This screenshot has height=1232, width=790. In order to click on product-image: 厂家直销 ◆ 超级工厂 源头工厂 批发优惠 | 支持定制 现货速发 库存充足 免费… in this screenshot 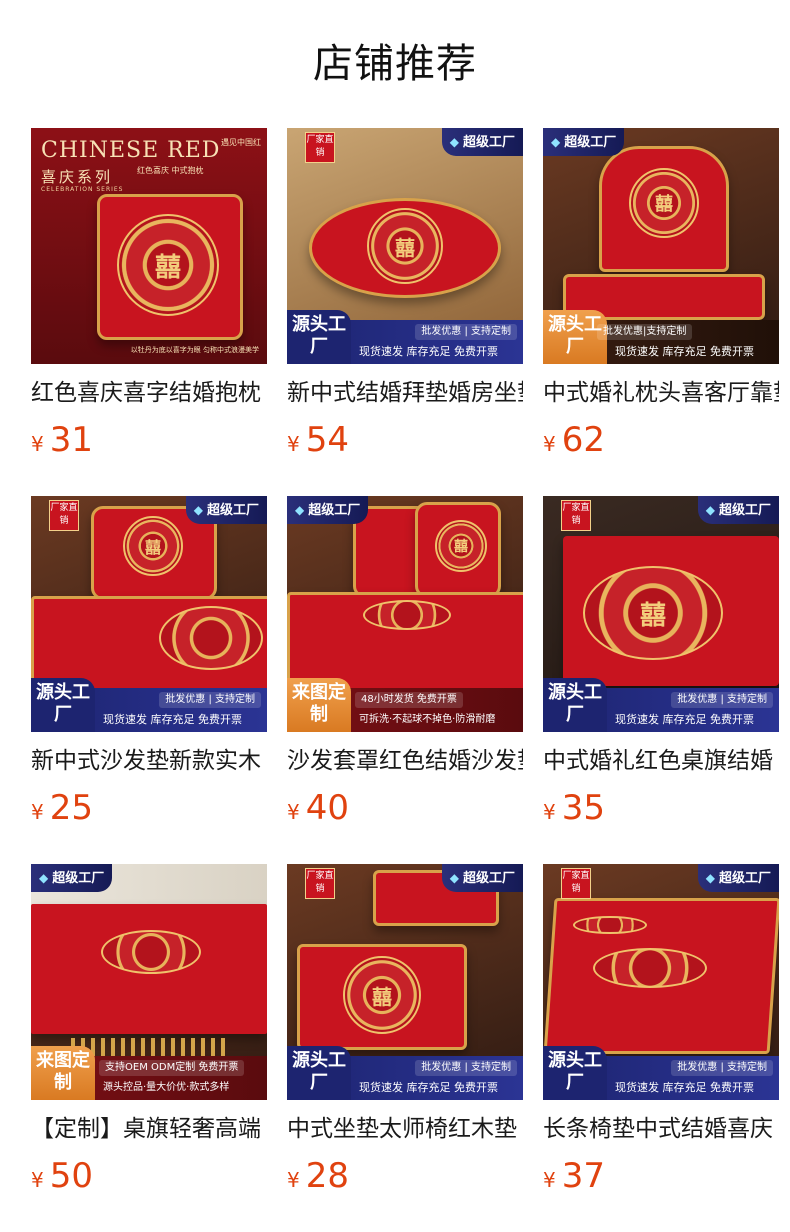, I will do `click(661, 982)`.